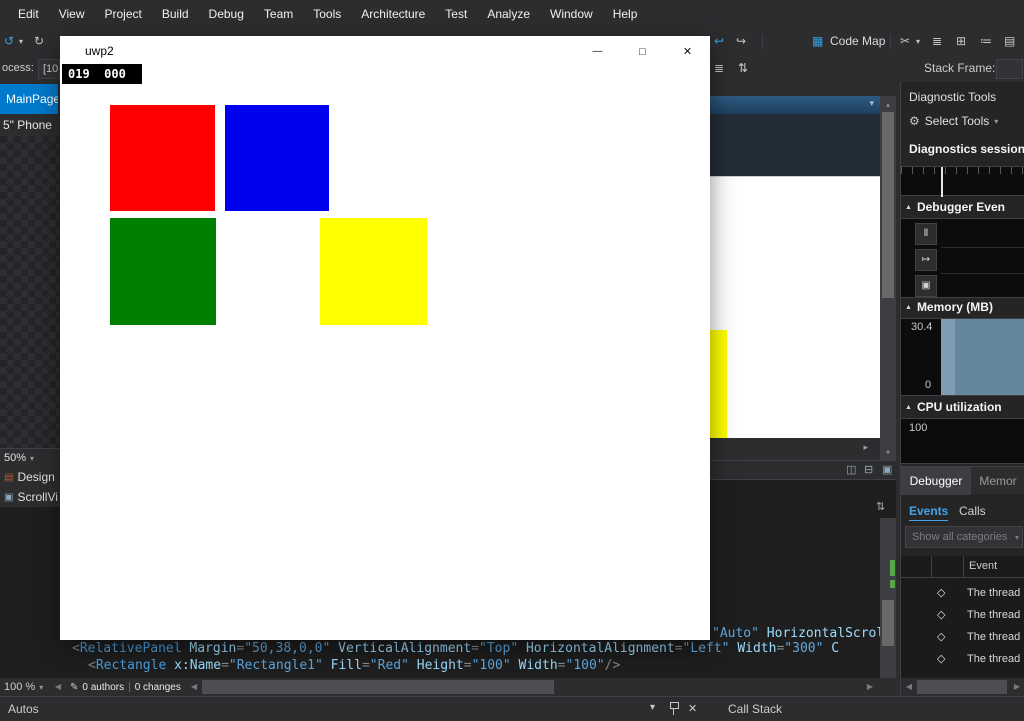  What do you see at coordinates (962, 357) in the screenshot?
I see `memory-graph-lane: 30.4 0` at bounding box center [962, 357].